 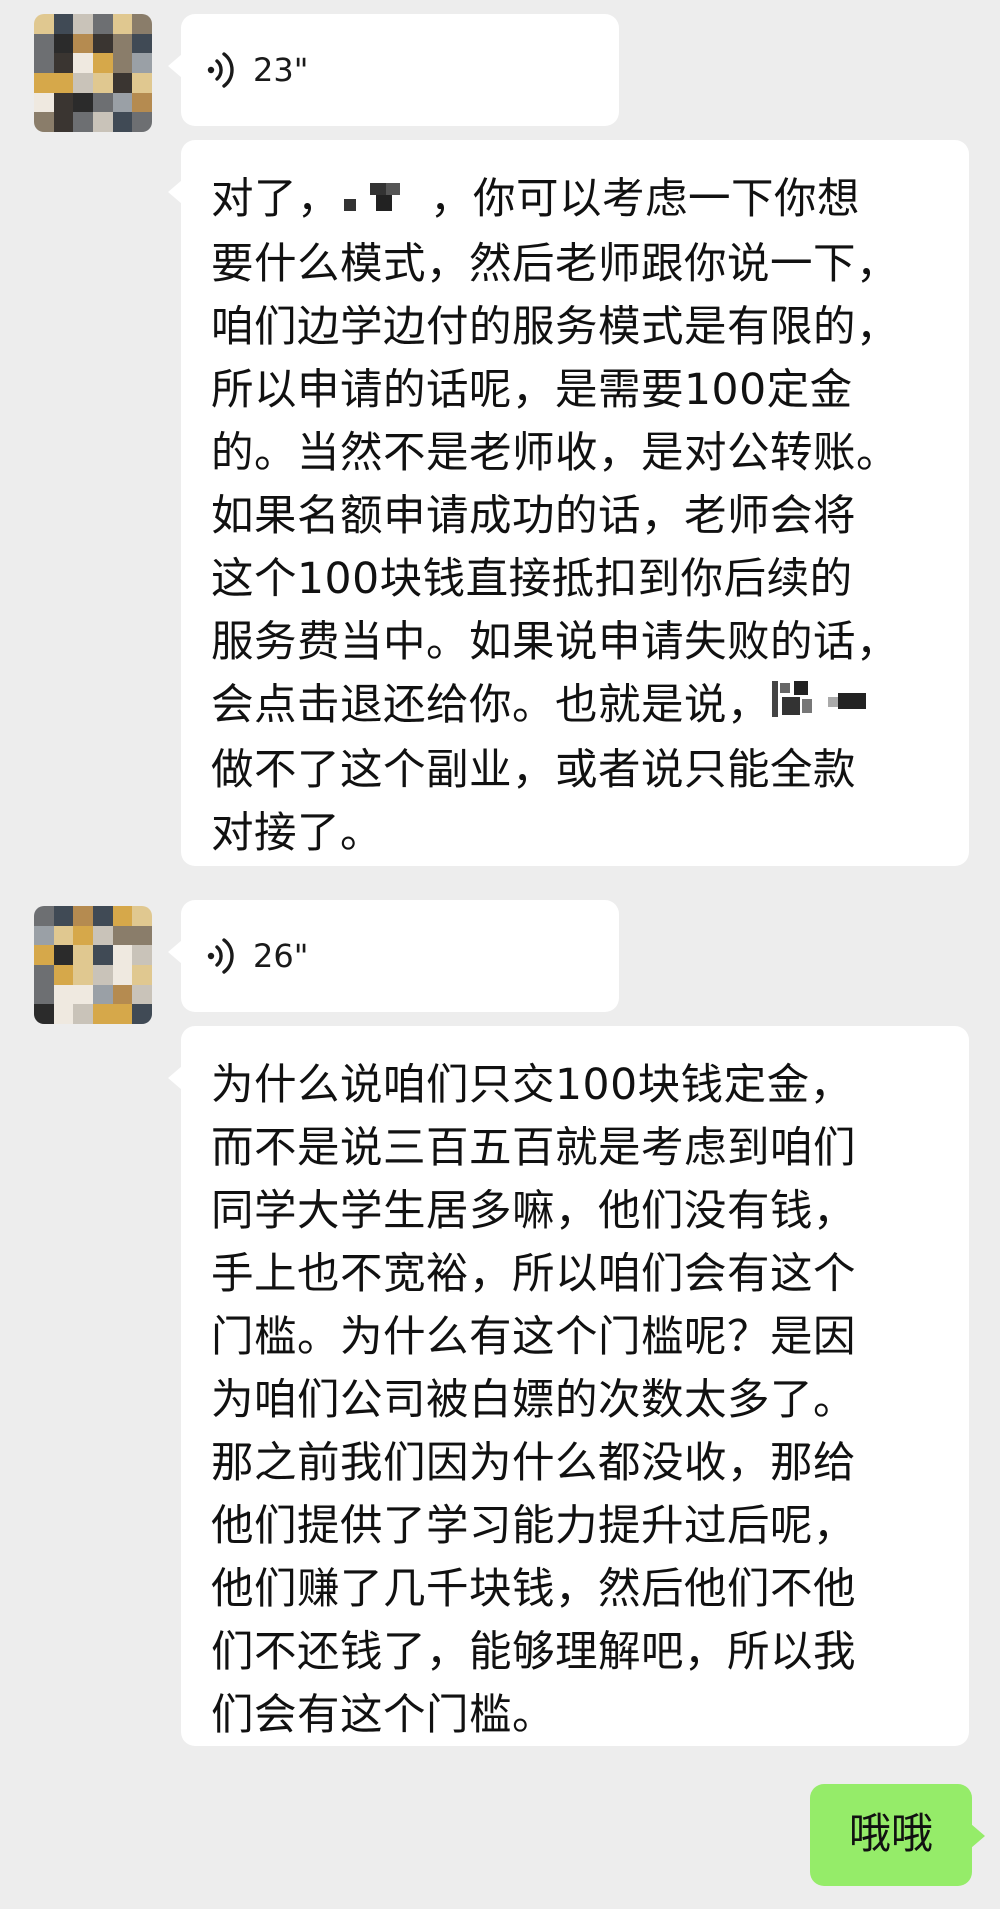 I want to click on voice-duration: 26", so click(x=281, y=956).